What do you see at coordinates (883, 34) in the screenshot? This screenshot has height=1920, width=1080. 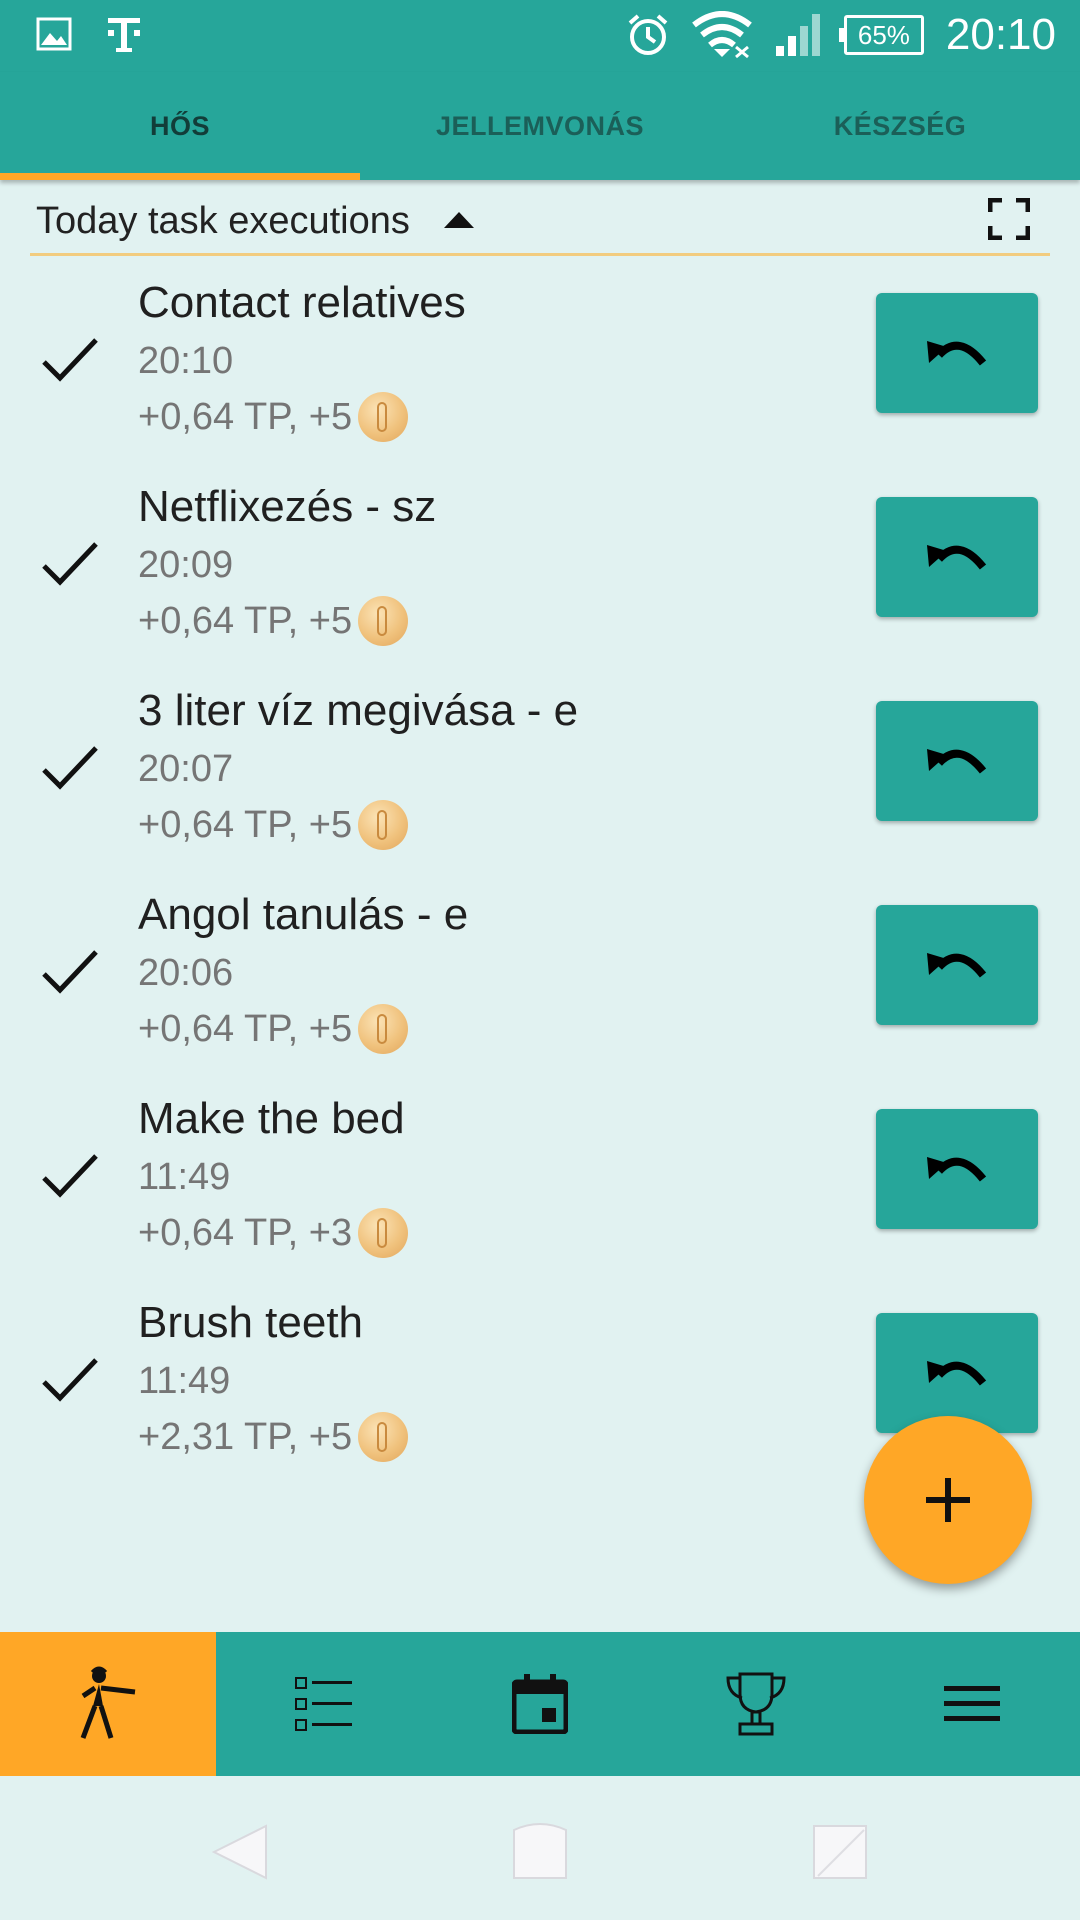 I see `battery-level: 65%` at bounding box center [883, 34].